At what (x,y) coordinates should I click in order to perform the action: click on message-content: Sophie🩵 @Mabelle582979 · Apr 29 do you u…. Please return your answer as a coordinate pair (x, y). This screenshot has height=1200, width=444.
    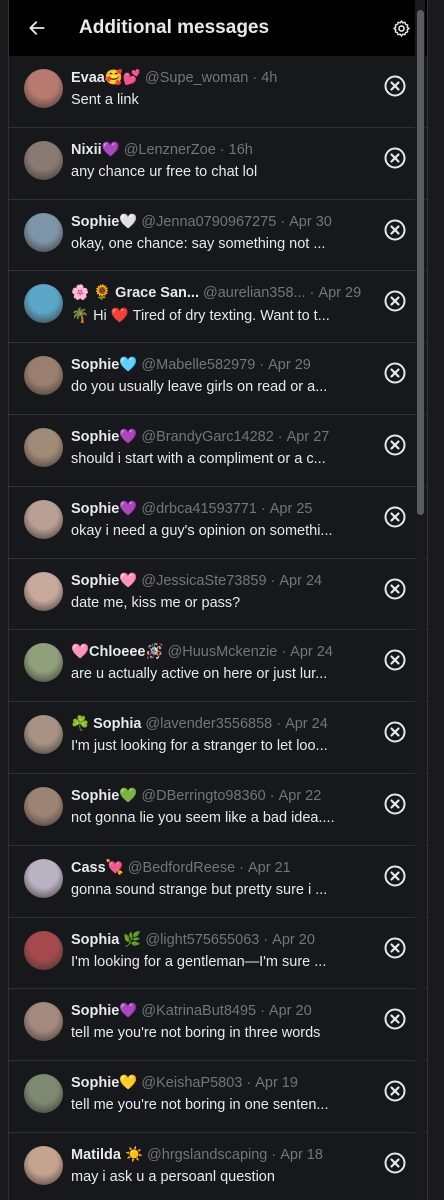
    Looking at the image, I should click on (242, 375).